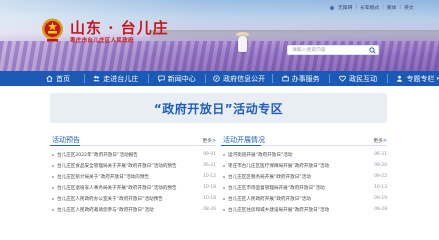  Describe the element at coordinates (209, 176) in the screenshot. I see `list-item-date: 10-12` at that location.